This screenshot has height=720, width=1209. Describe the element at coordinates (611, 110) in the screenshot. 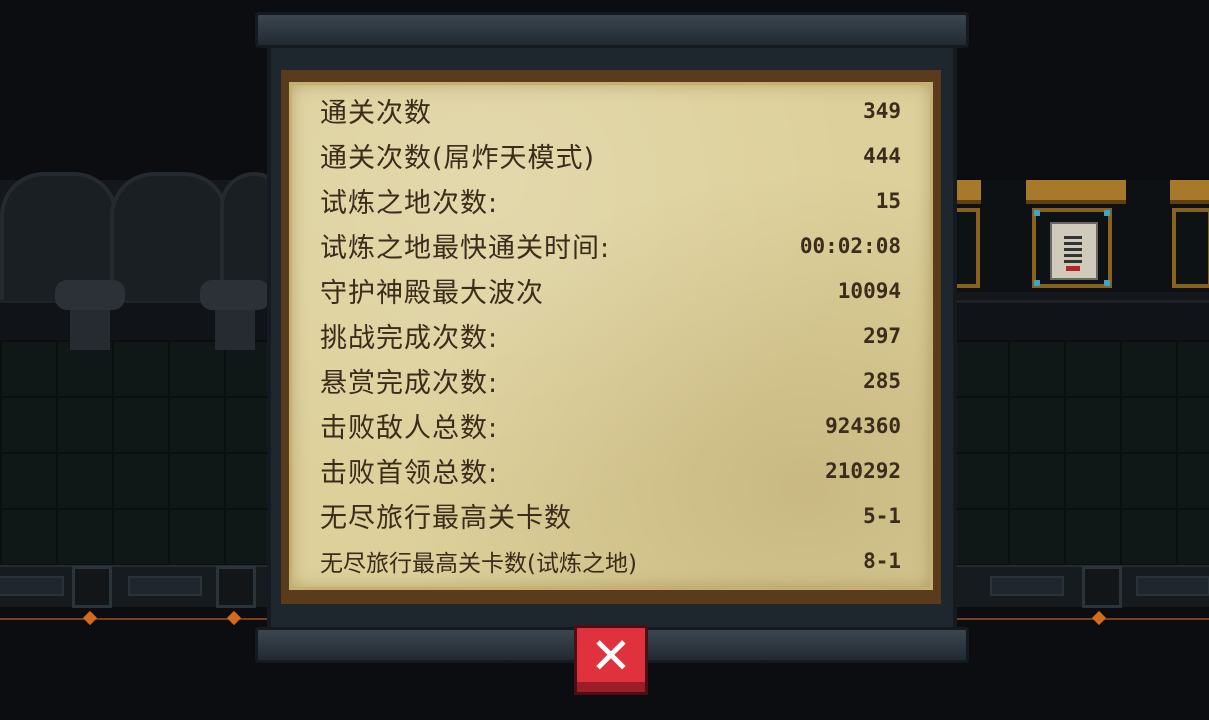

I see `stat-row: 通关次数 349` at that location.